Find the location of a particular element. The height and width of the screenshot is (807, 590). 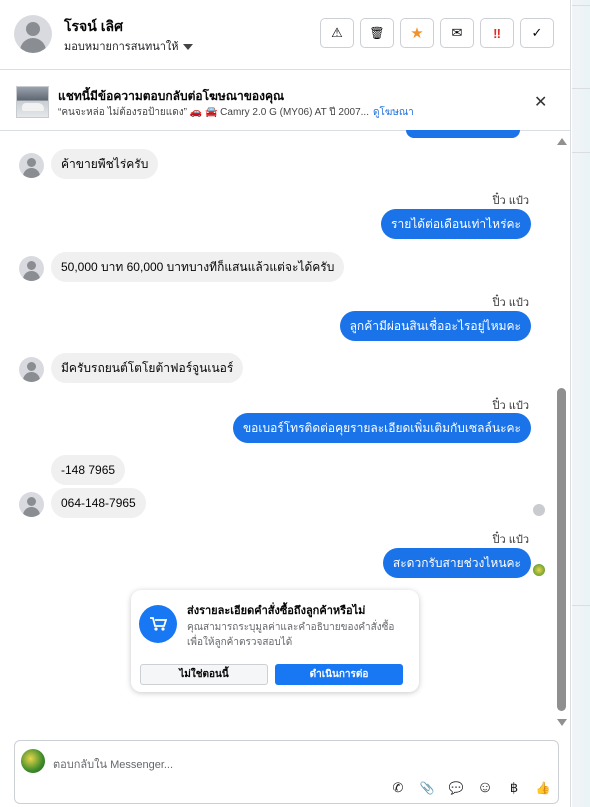

incoming-message: 064-148-7965 is located at coordinates (98, 503).